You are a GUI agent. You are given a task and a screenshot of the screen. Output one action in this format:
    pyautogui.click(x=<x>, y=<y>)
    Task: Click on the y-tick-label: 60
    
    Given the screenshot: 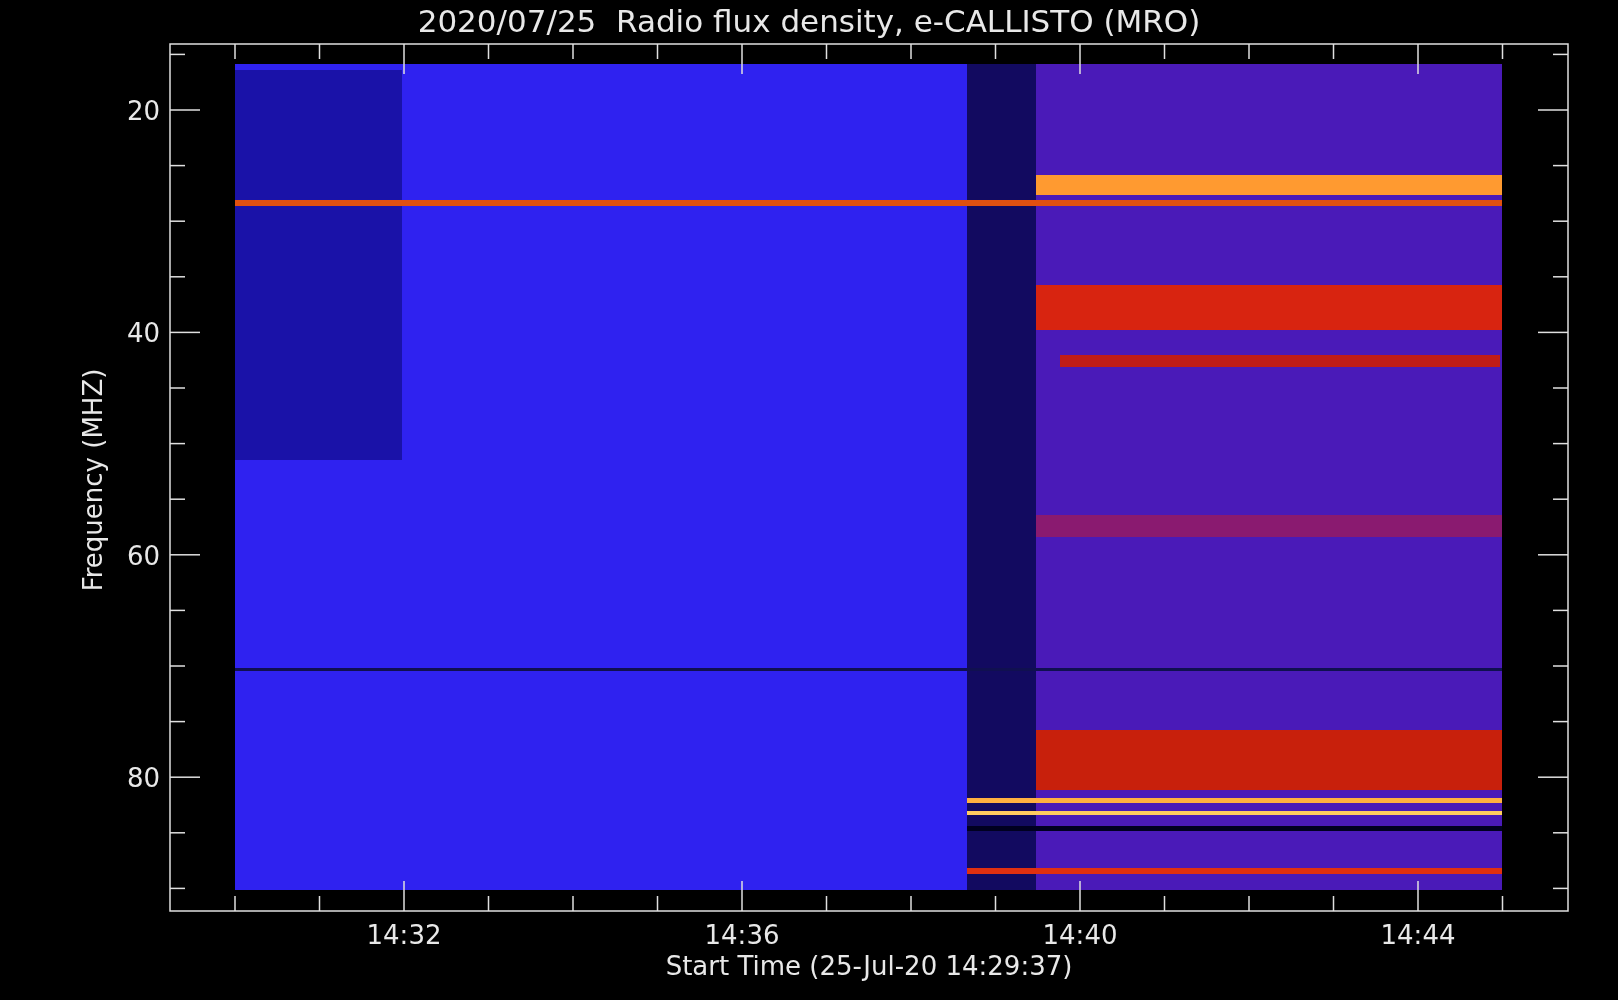 What is the action you would take?
    pyautogui.click(x=143, y=555)
    